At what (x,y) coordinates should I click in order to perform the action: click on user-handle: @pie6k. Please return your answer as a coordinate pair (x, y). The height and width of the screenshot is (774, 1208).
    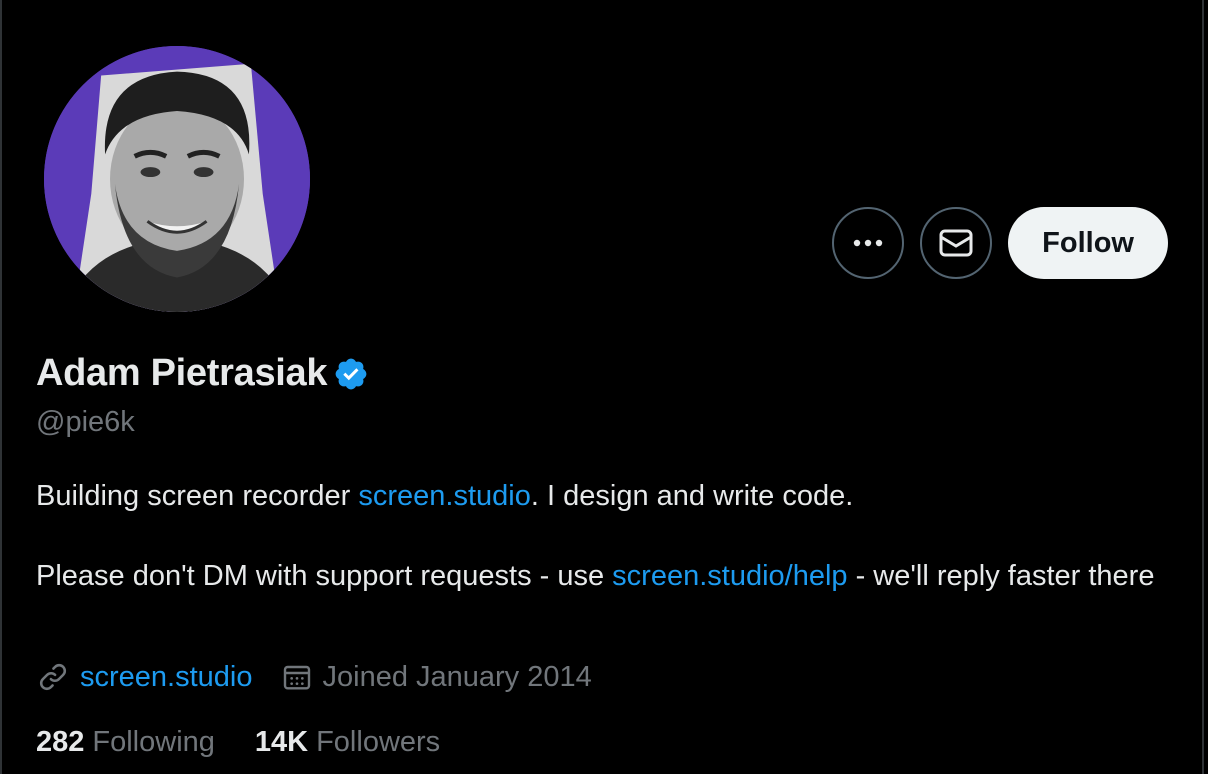
    Looking at the image, I should click on (85, 422).